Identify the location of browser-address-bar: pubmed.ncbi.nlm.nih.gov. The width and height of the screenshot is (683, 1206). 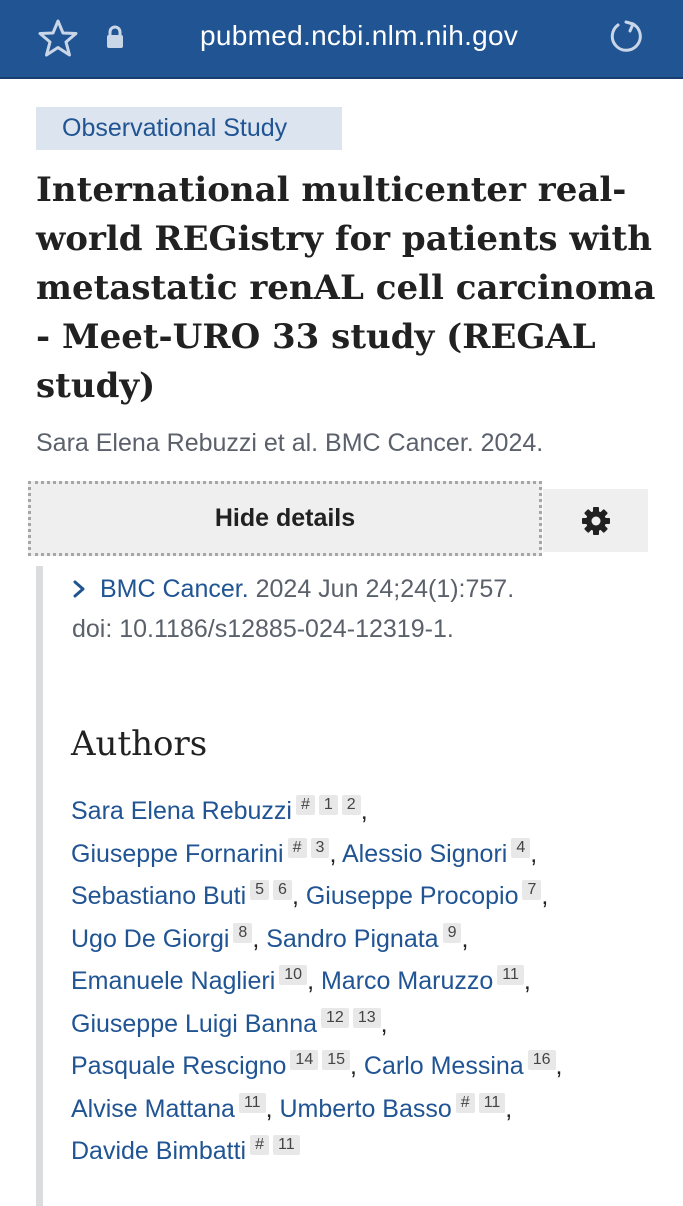
(341, 39).